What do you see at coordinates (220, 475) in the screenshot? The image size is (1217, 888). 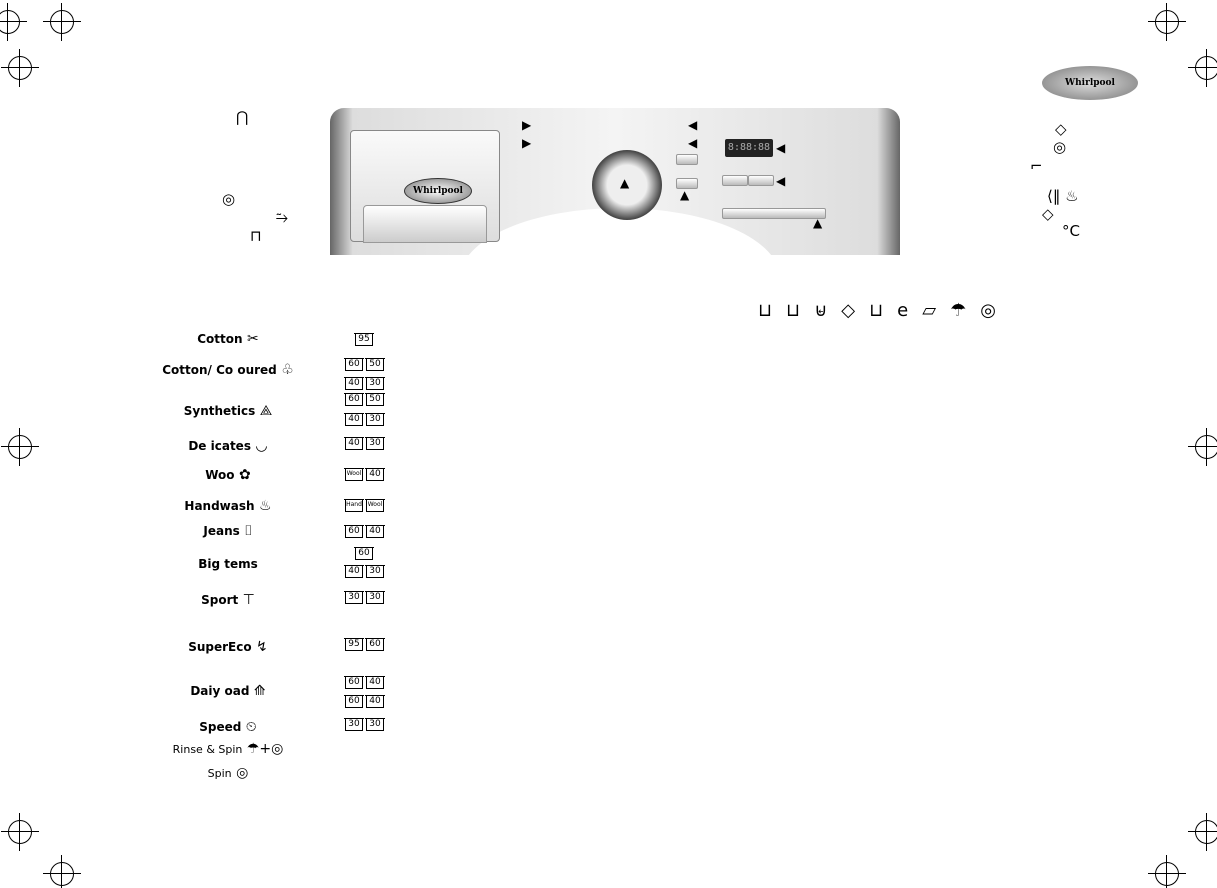 I see `program-label: Woo` at bounding box center [220, 475].